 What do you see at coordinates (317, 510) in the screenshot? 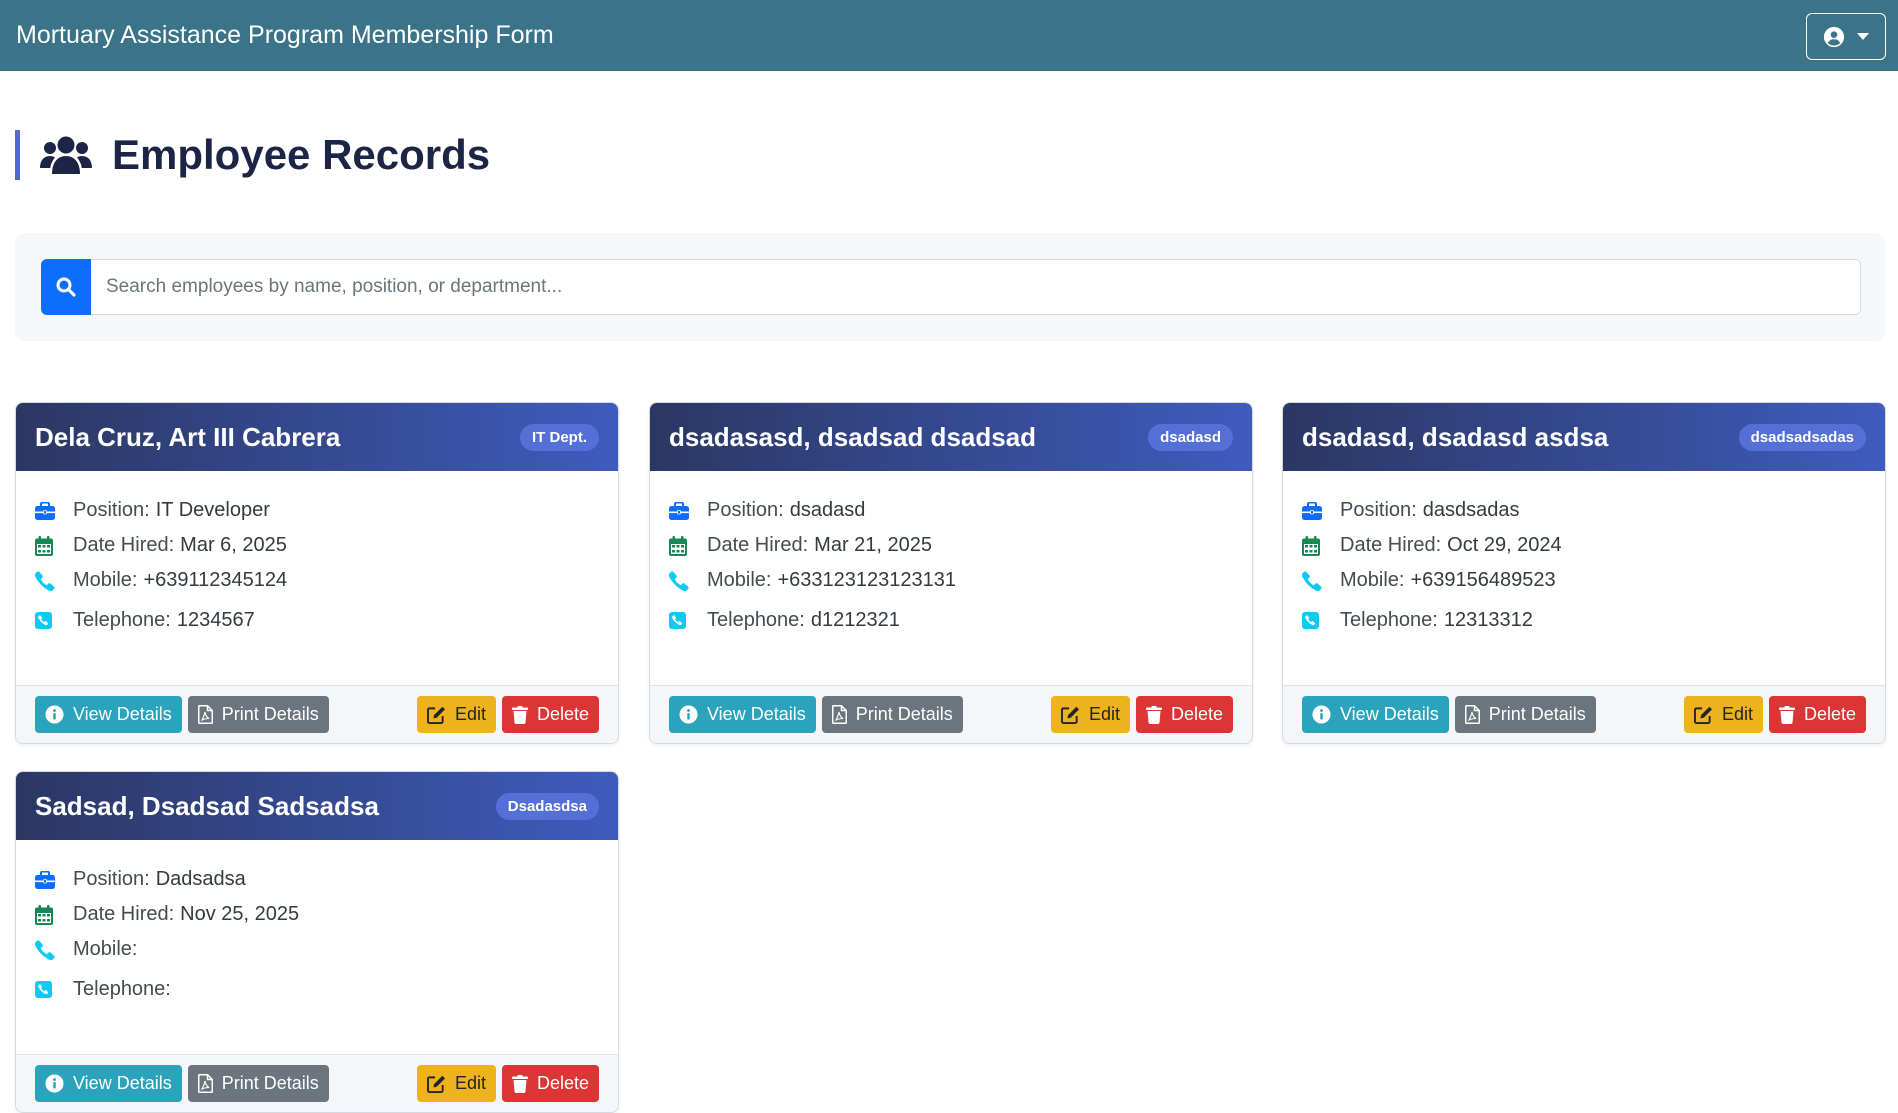
I see `position-row: Position: IT Developer` at bounding box center [317, 510].